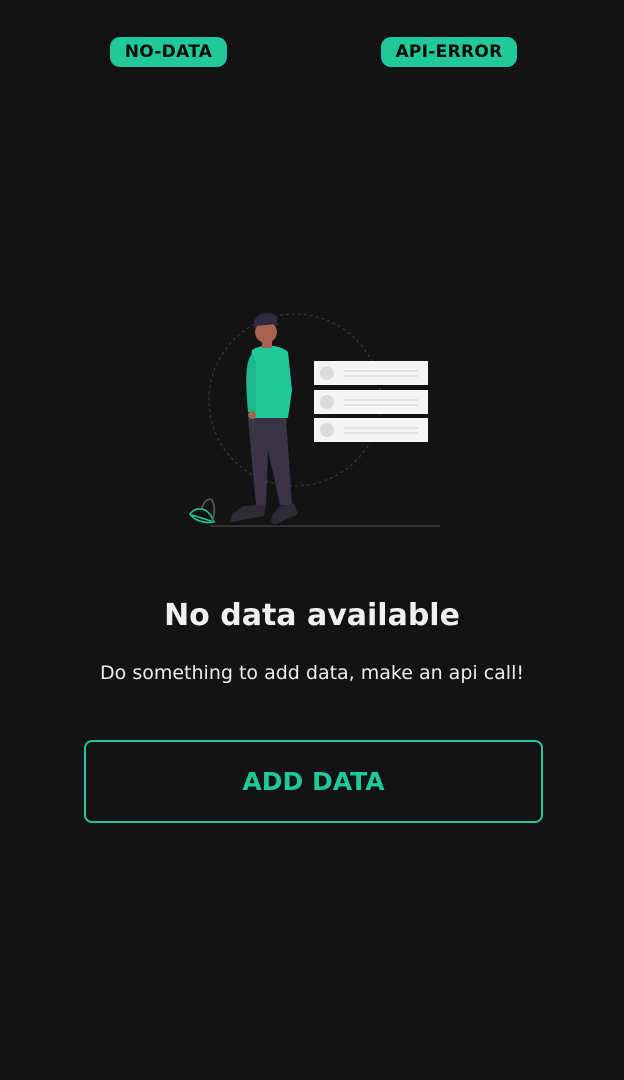  Describe the element at coordinates (312, 615) in the screenshot. I see `empty-state-title: No data available` at that location.